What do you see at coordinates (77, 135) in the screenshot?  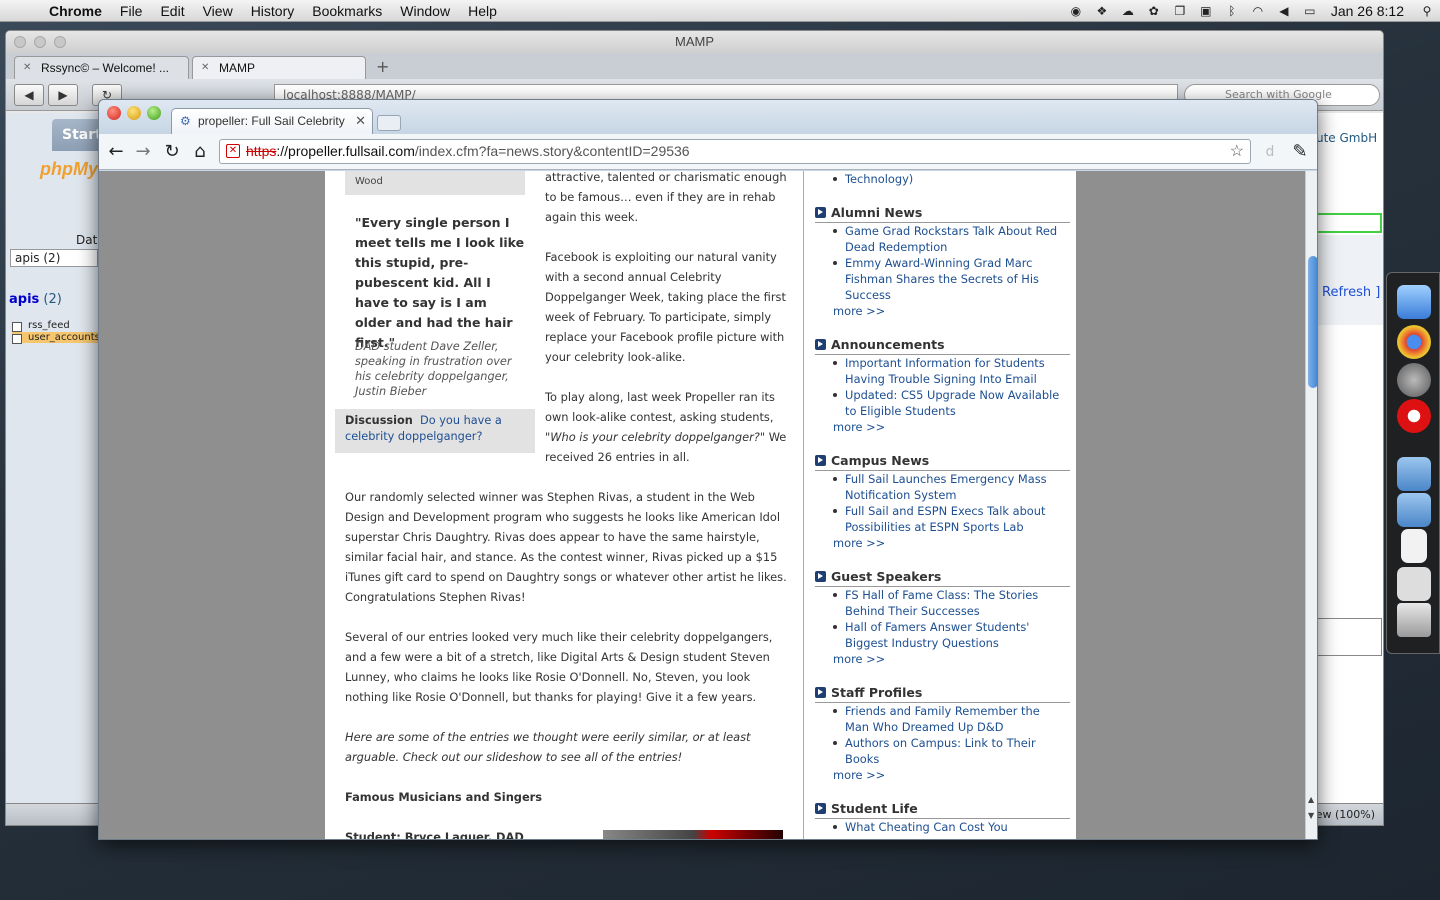 I see `start-tab: Start` at bounding box center [77, 135].